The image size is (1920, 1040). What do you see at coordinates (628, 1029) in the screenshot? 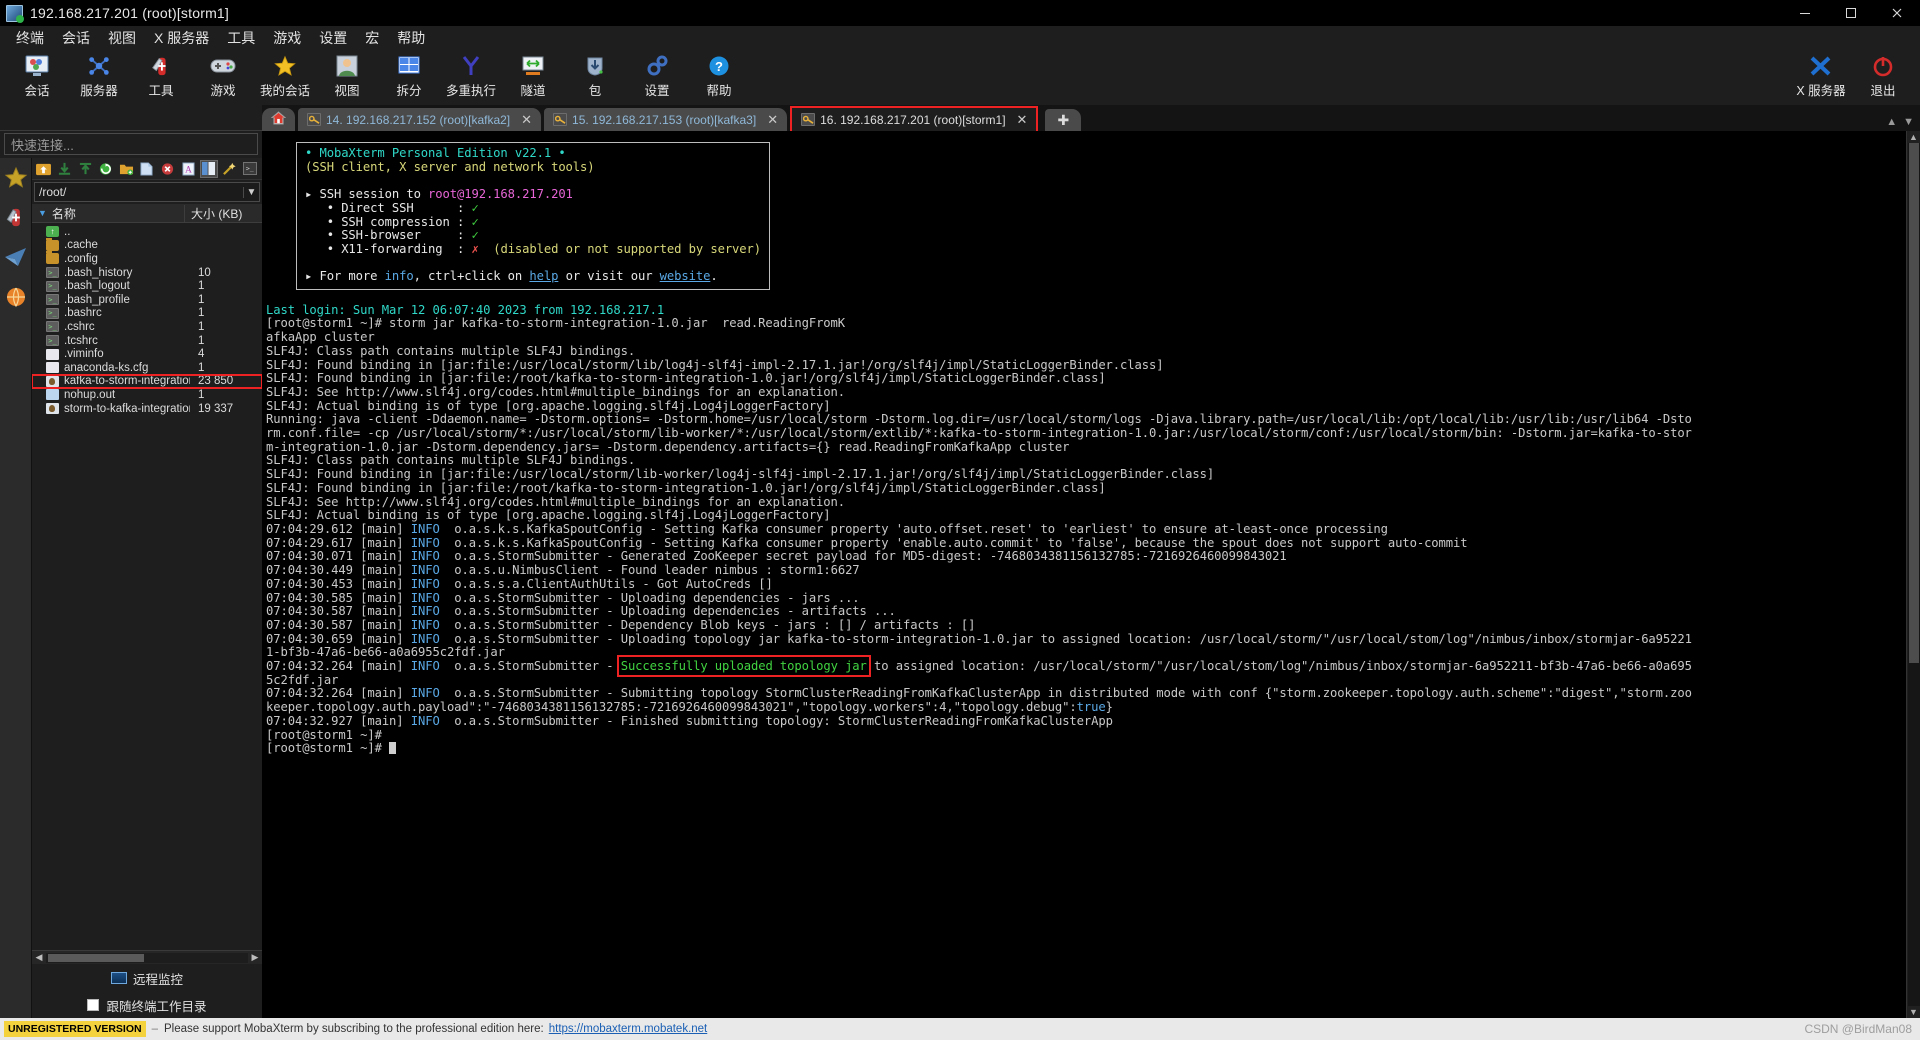
I see `mobaxterm-link: https://mobaxterm.mobatek.net` at bounding box center [628, 1029].